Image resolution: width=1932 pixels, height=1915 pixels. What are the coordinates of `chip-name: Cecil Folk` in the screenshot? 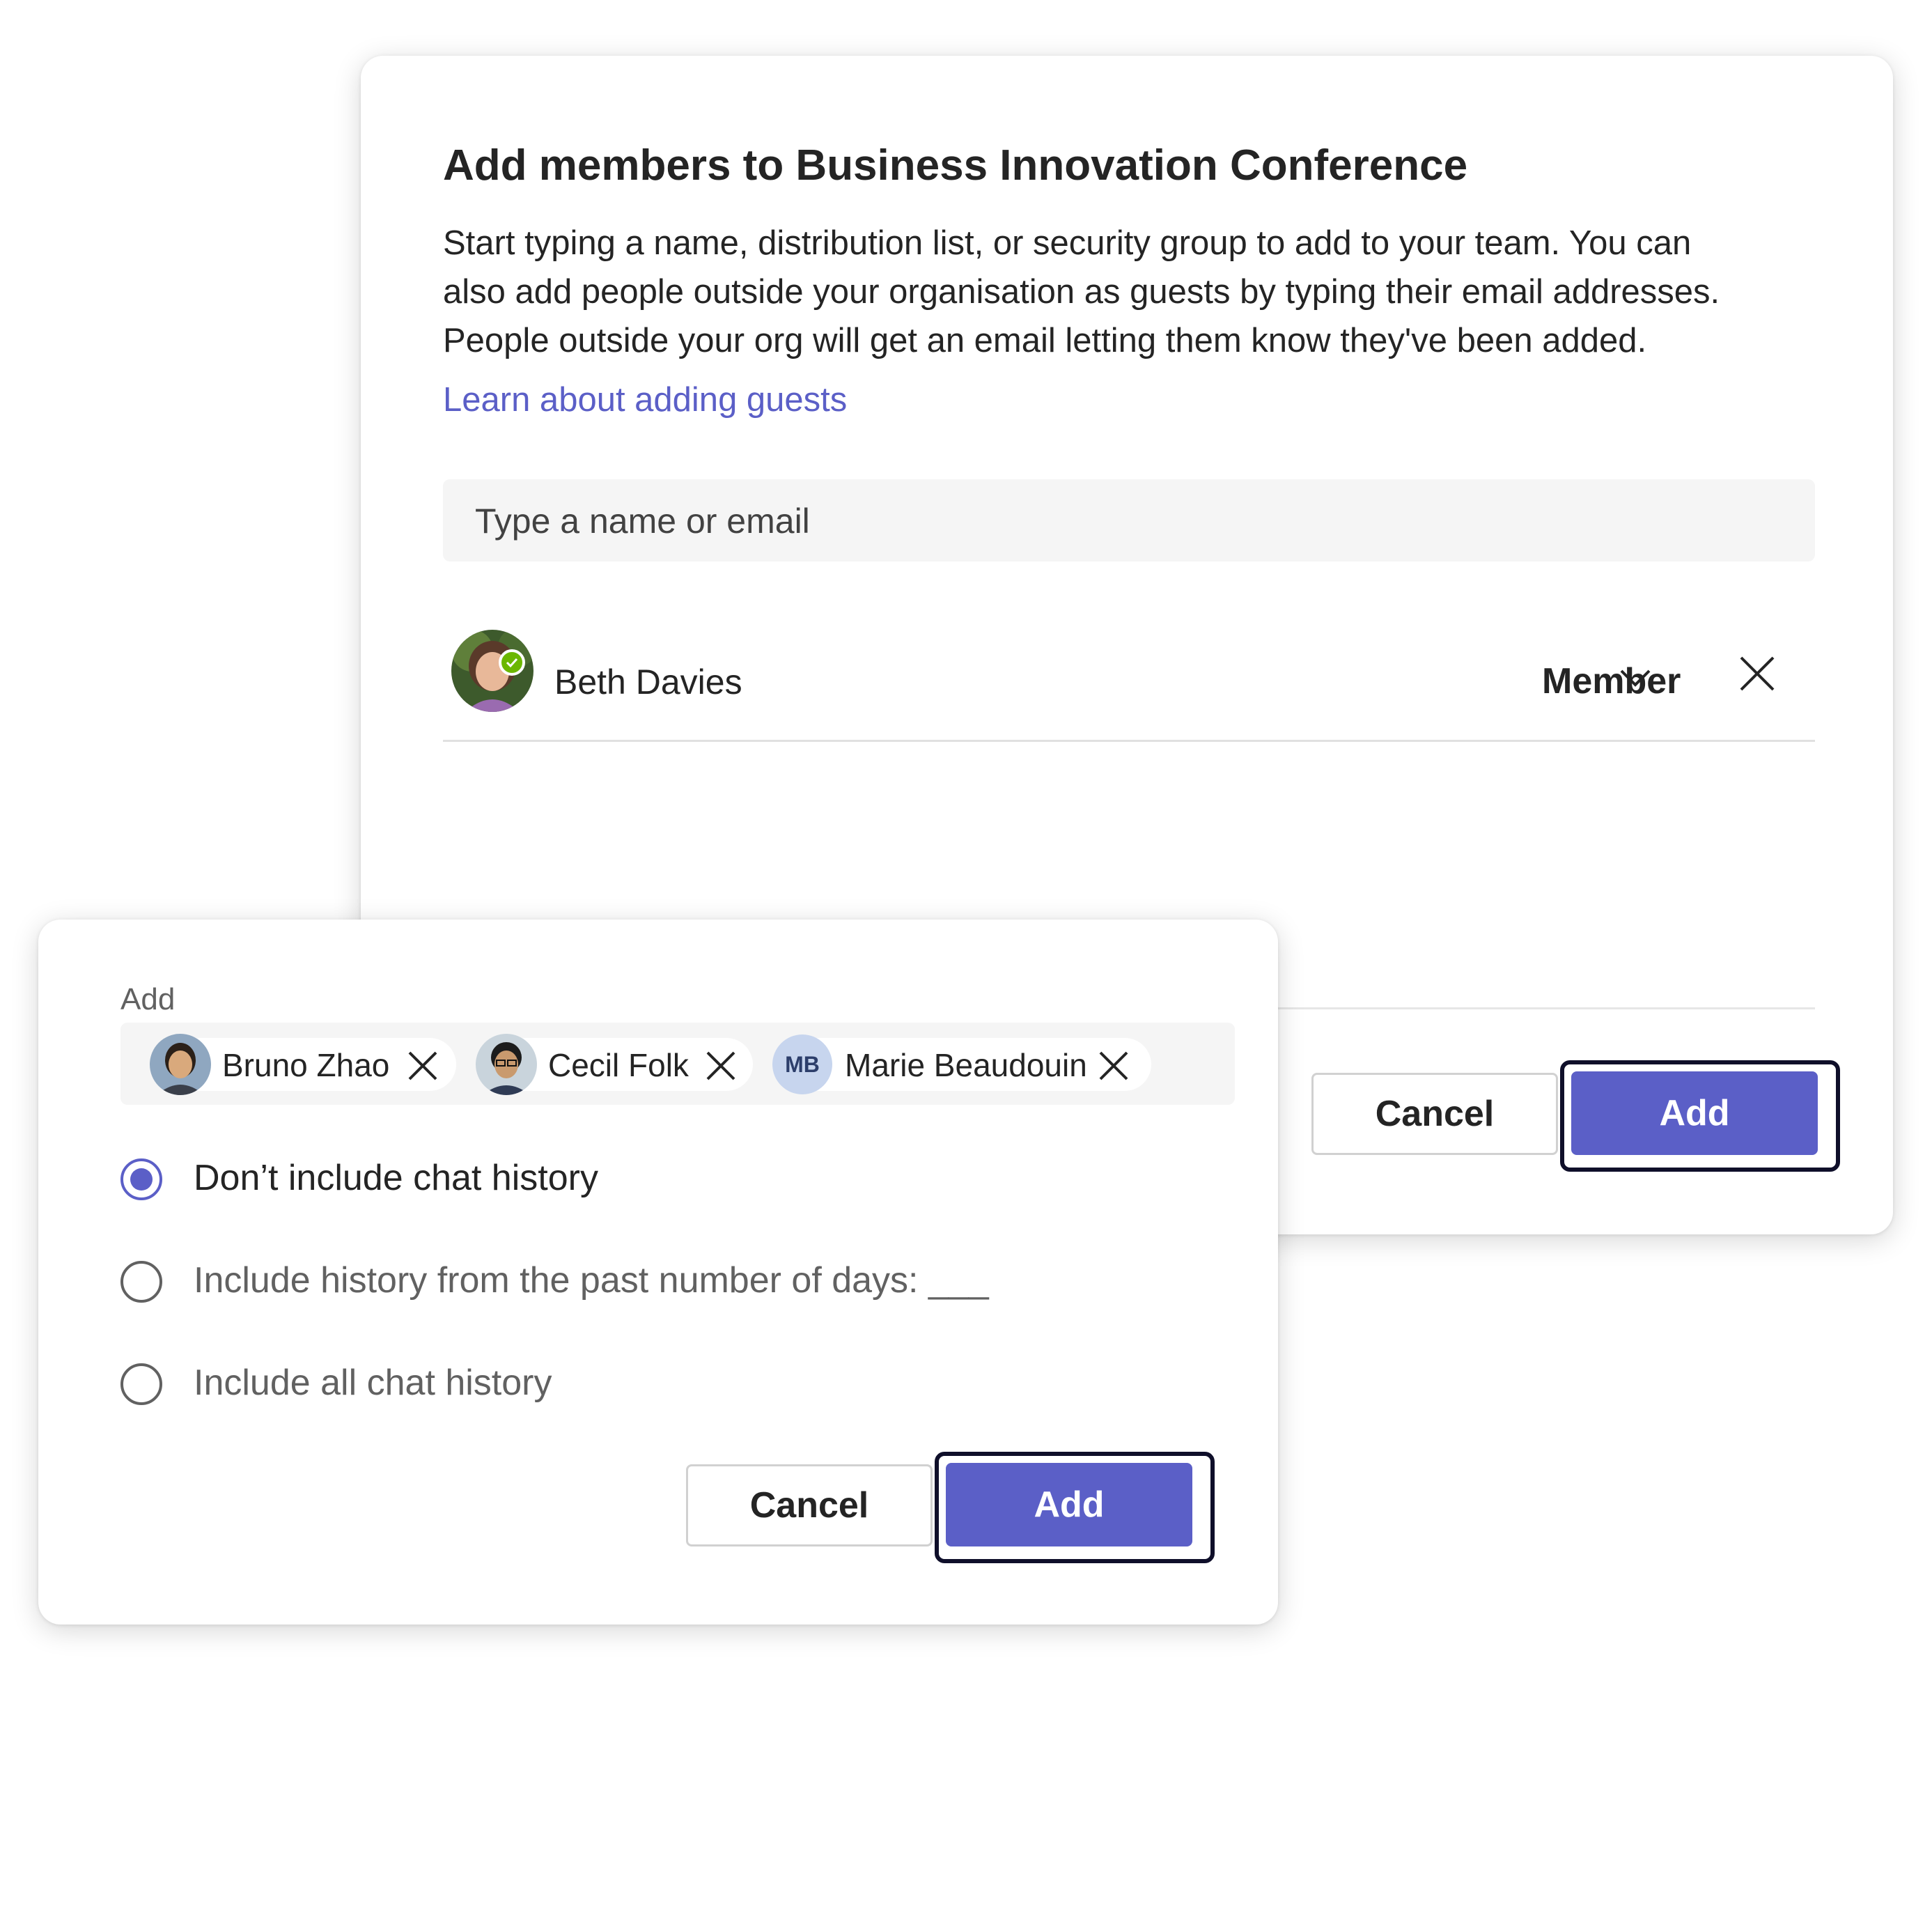 It's located at (618, 1065).